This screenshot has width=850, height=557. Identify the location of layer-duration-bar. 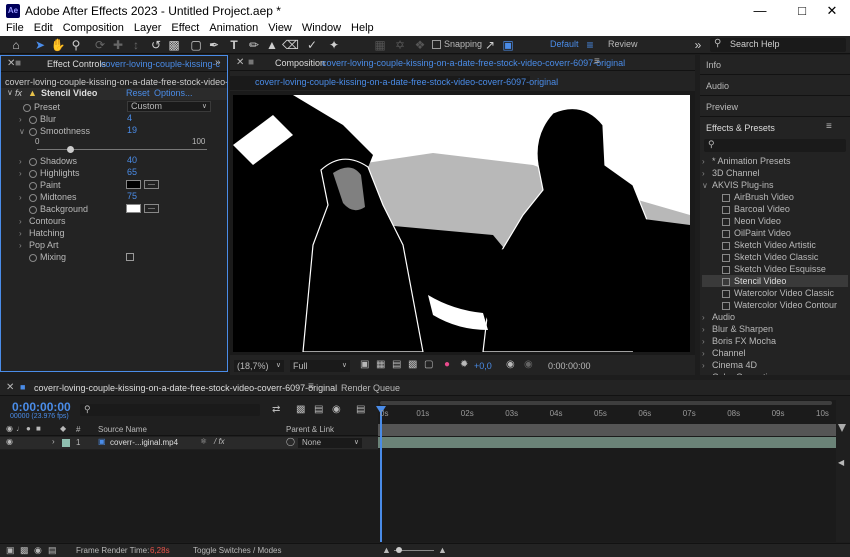
(607, 442).